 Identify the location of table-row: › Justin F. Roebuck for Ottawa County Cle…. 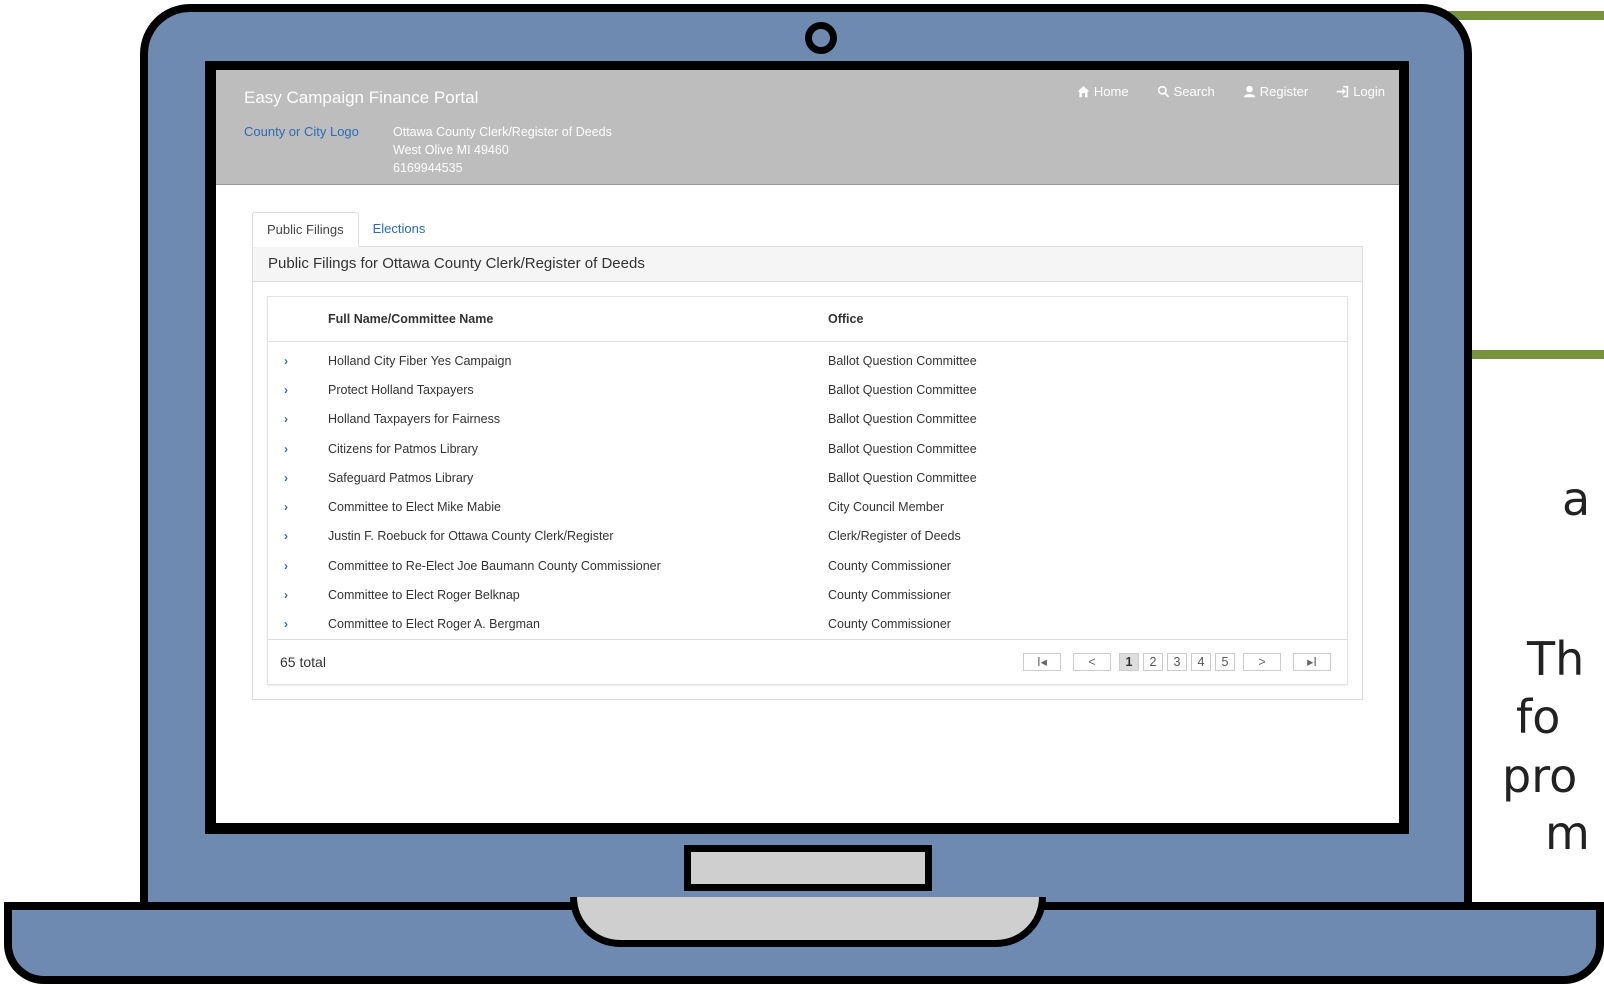
(807, 536).